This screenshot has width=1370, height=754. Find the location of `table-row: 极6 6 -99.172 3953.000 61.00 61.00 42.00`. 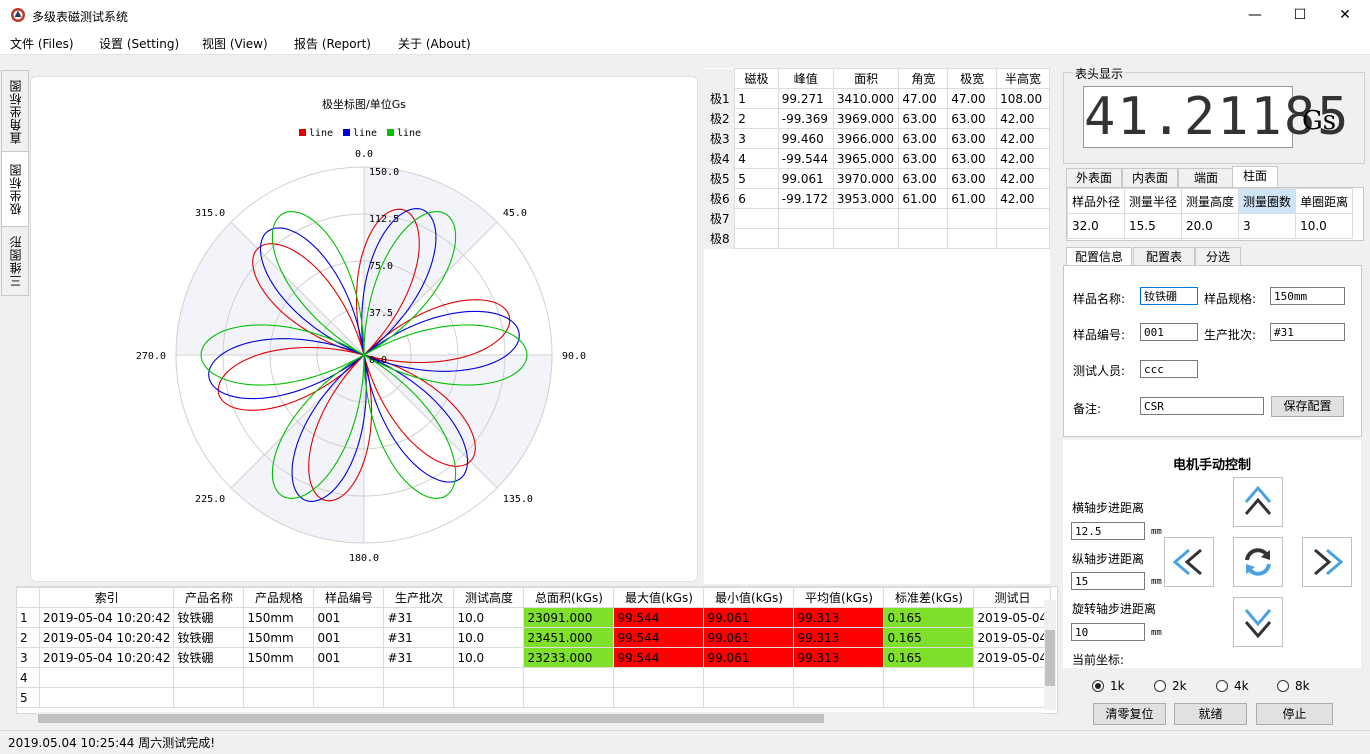

table-row: 极6 6 -99.172 3953.000 61.00 61.00 42.00 is located at coordinates (877, 198).